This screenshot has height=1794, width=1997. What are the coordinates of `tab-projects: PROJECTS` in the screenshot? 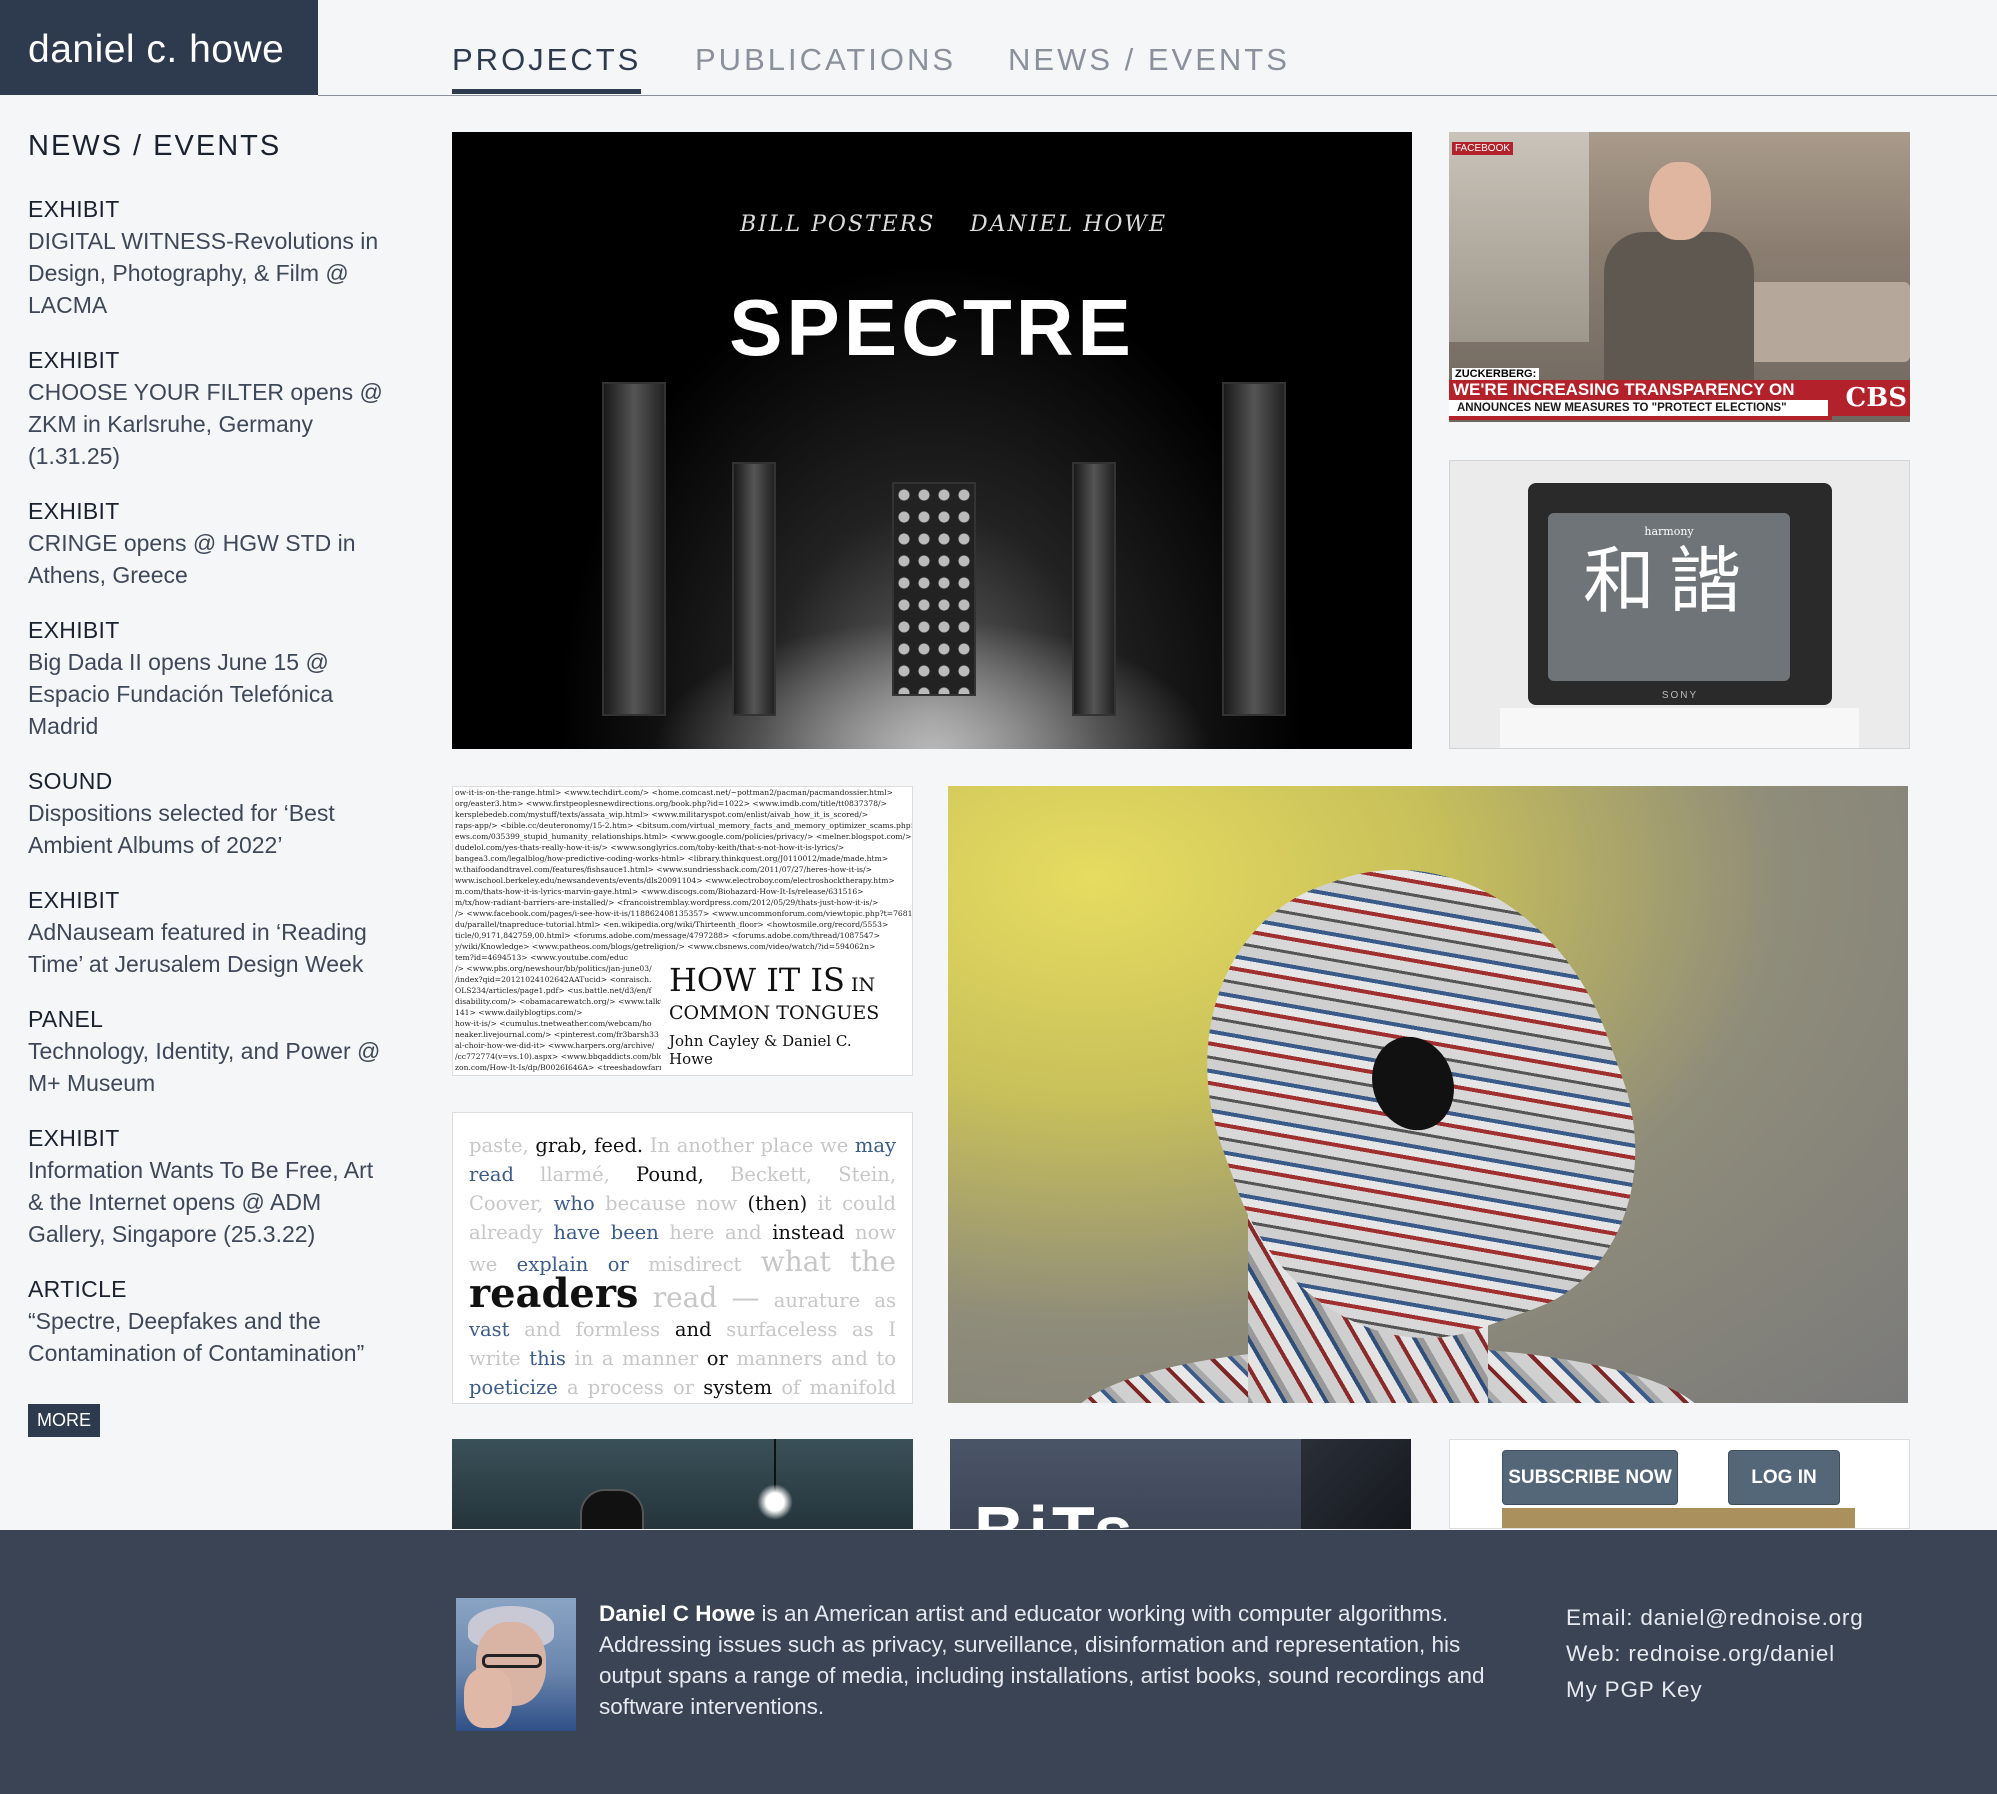 It's located at (547, 68).